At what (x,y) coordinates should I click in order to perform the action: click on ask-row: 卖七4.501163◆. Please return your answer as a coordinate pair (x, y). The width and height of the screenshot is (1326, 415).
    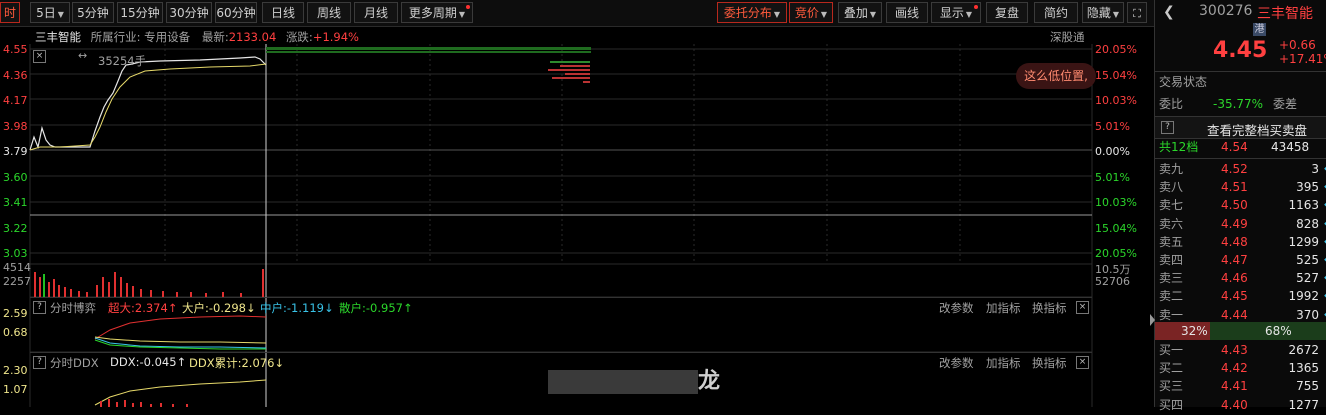
    Looking at the image, I should click on (1242, 205).